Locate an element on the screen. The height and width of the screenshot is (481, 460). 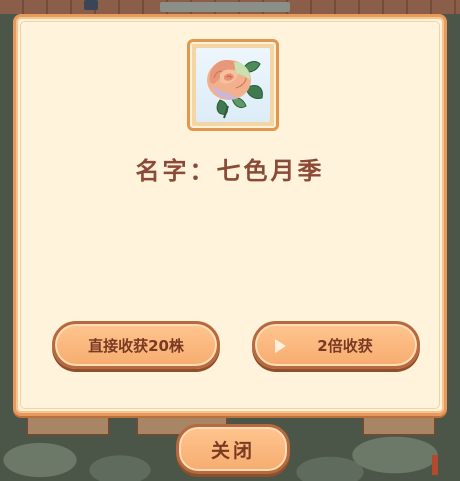
flower-image is located at coordinates (233, 85).